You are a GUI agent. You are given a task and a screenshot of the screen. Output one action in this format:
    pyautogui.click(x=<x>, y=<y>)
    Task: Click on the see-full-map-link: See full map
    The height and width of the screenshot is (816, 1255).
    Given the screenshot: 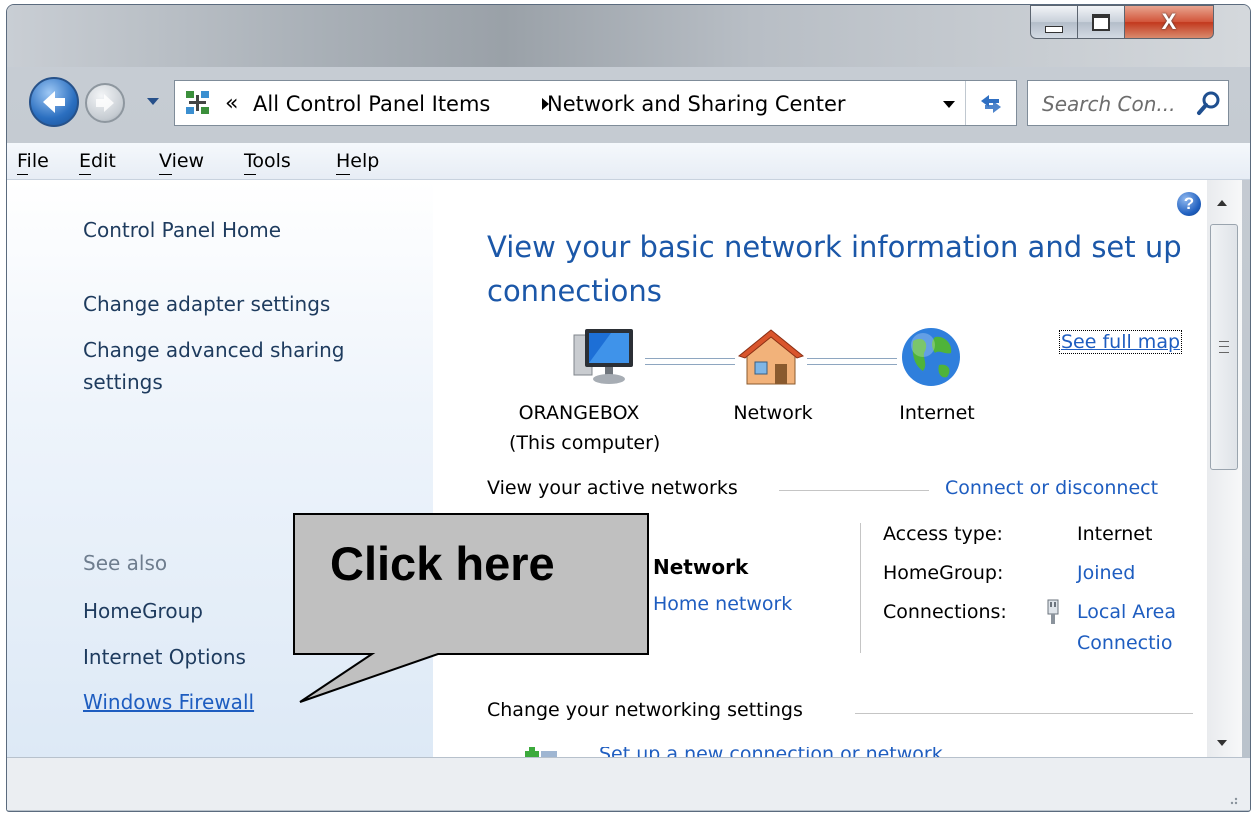 What is the action you would take?
    pyautogui.click(x=1121, y=342)
    